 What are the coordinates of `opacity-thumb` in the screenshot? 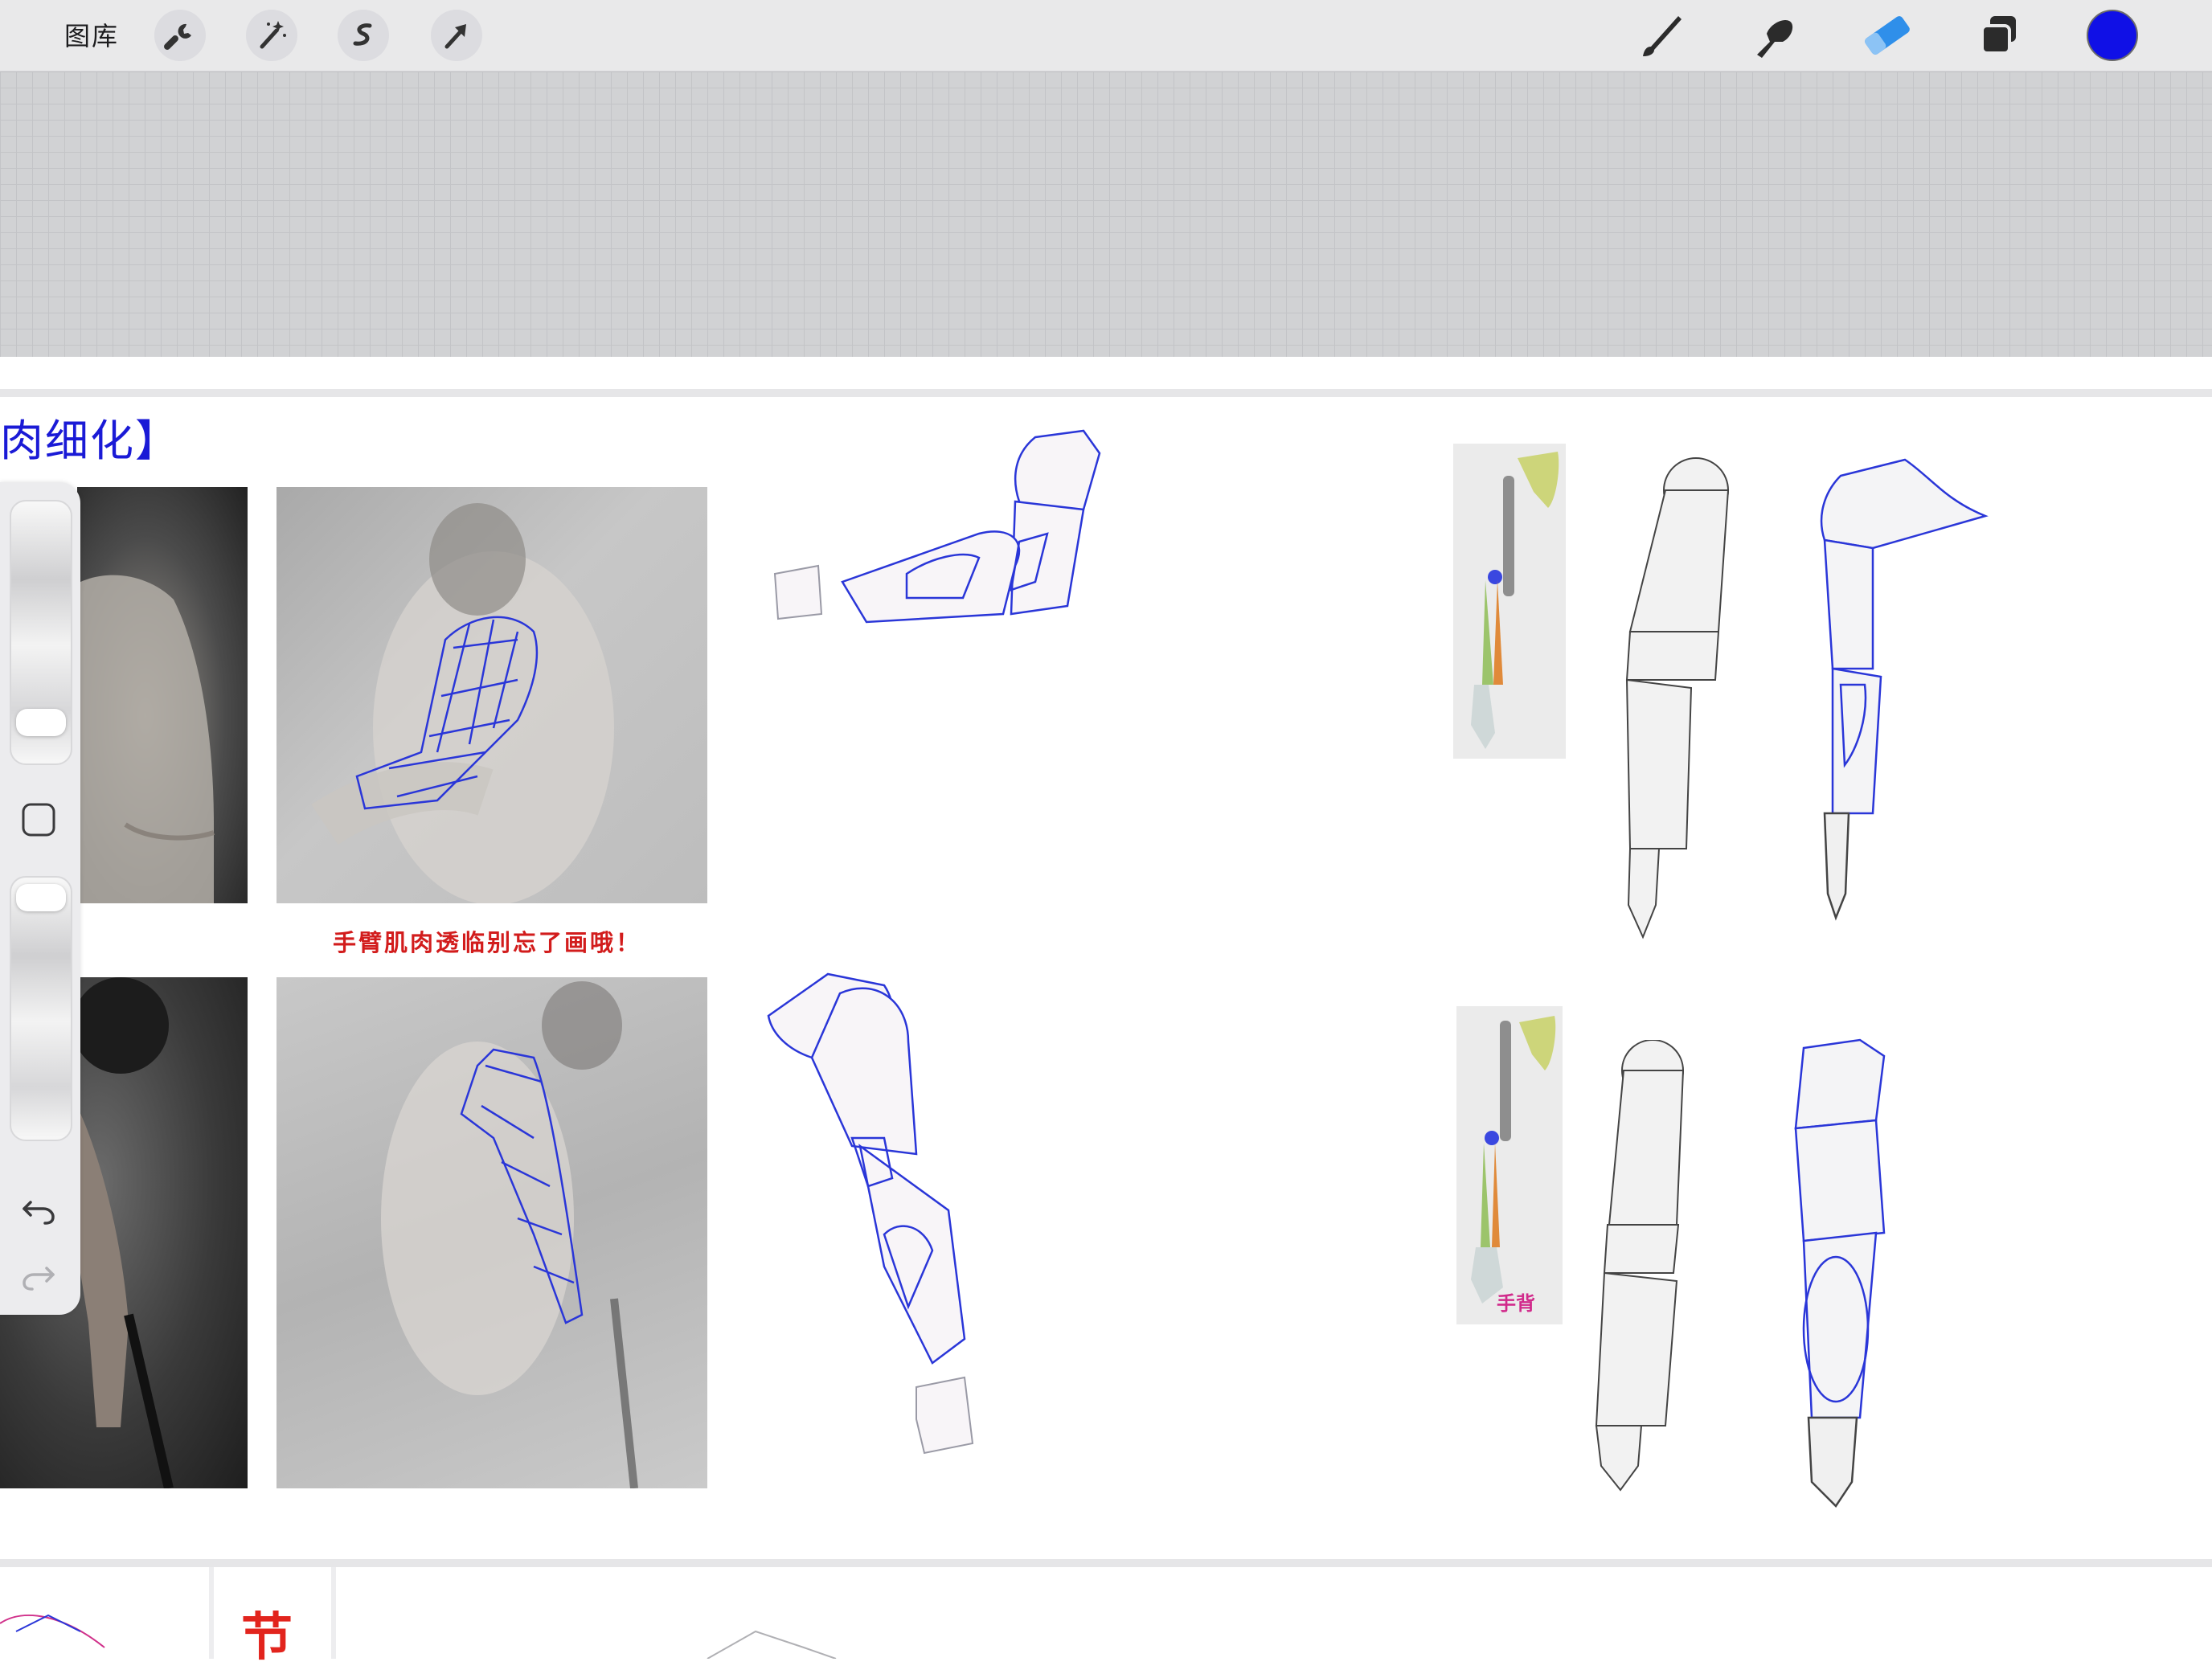 It's located at (41, 898).